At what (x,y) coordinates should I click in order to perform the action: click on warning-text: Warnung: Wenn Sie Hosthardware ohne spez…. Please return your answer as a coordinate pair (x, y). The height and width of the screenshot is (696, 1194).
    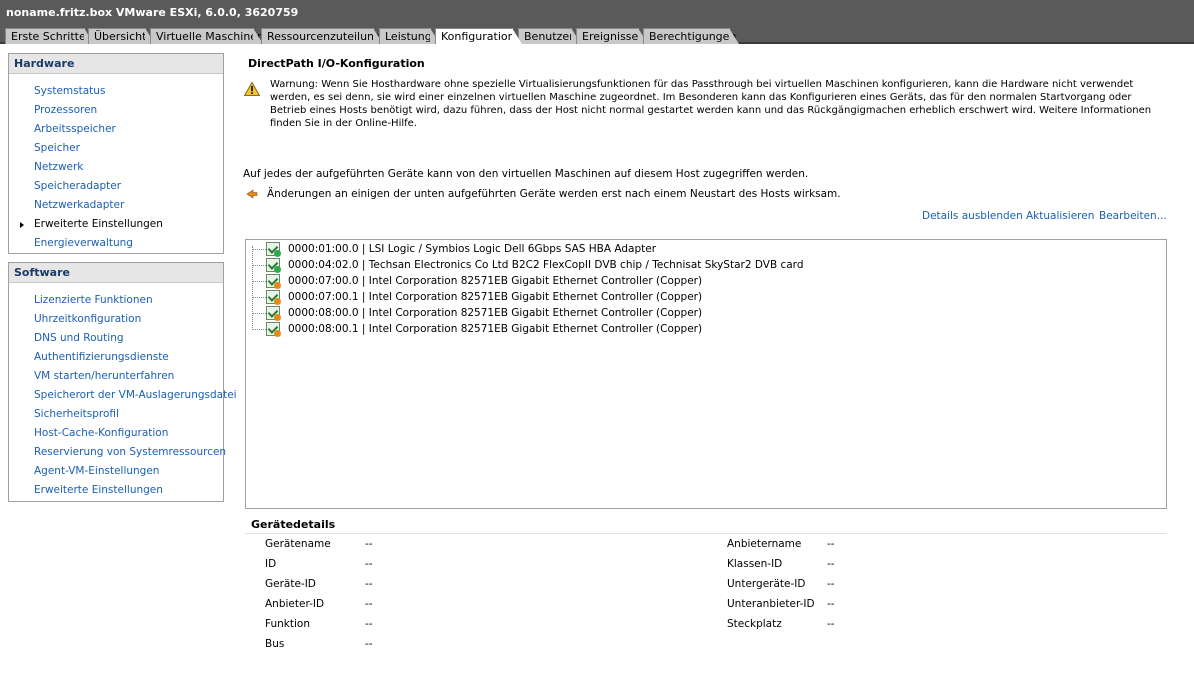
    Looking at the image, I should click on (711, 104).